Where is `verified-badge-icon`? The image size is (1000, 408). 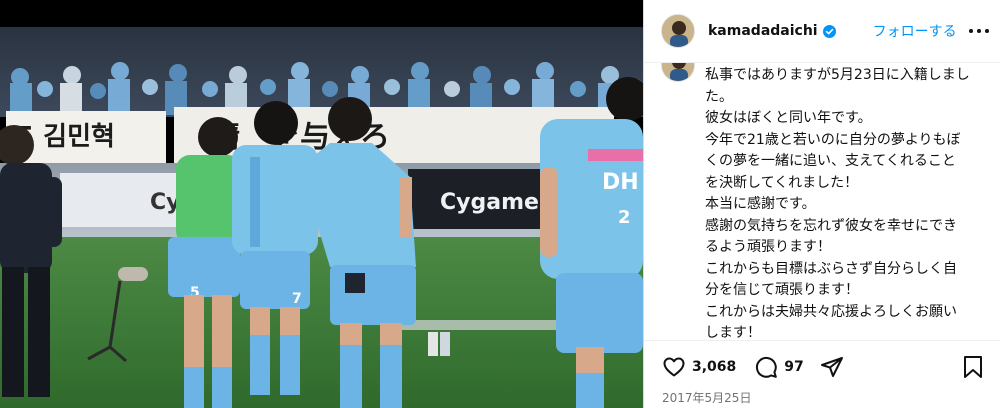 verified-badge-icon is located at coordinates (829, 31).